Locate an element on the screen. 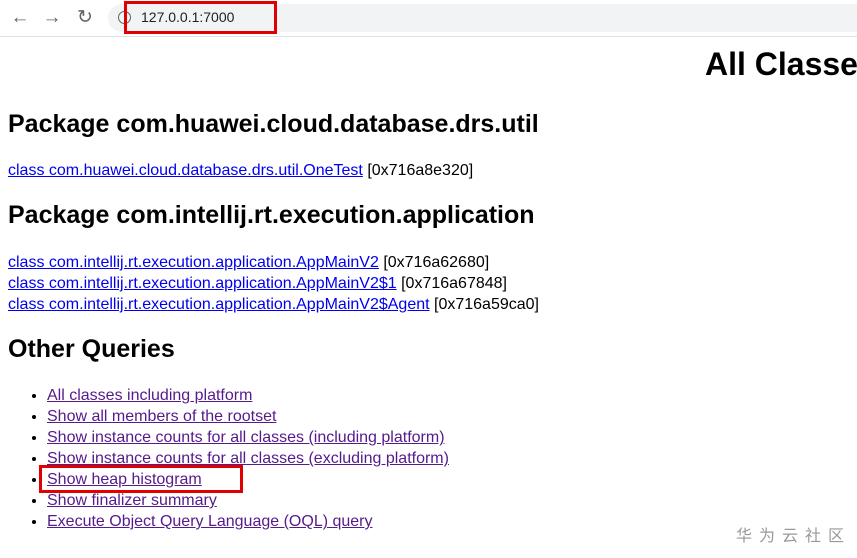  query-link: Show finalizer summary is located at coordinates (132, 500).